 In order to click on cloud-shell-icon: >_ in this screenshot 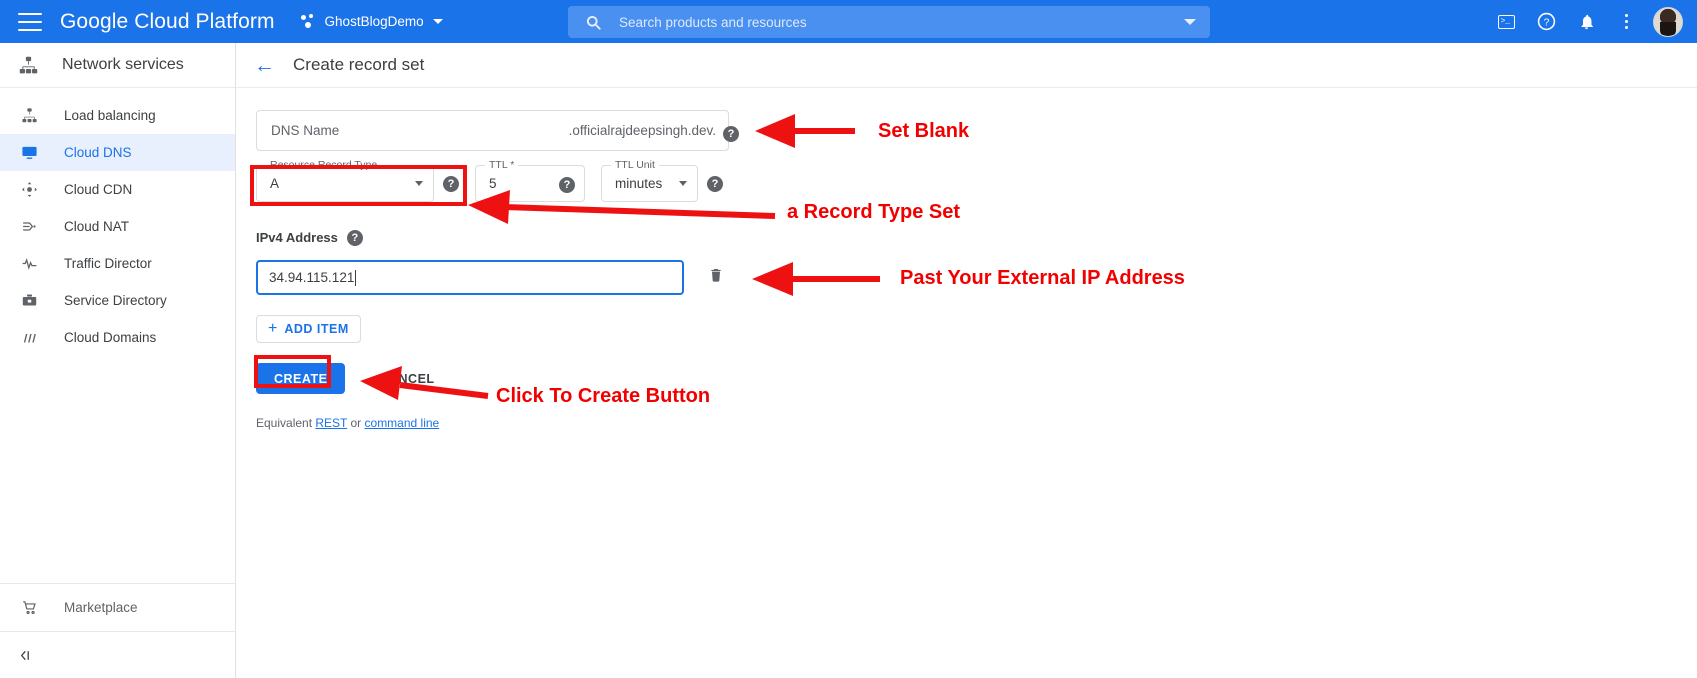, I will do `click(1506, 22)`.